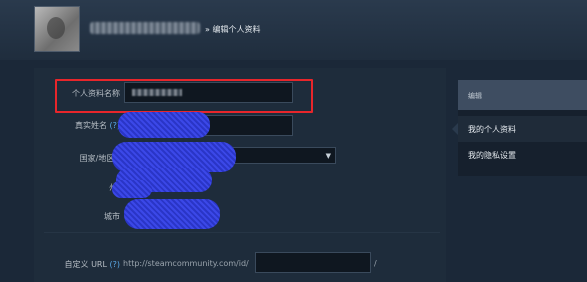 The width and height of the screenshot is (587, 282). What do you see at coordinates (85, 264) in the screenshot?
I see `custom-url-label-text: 自定义 URL` at bounding box center [85, 264].